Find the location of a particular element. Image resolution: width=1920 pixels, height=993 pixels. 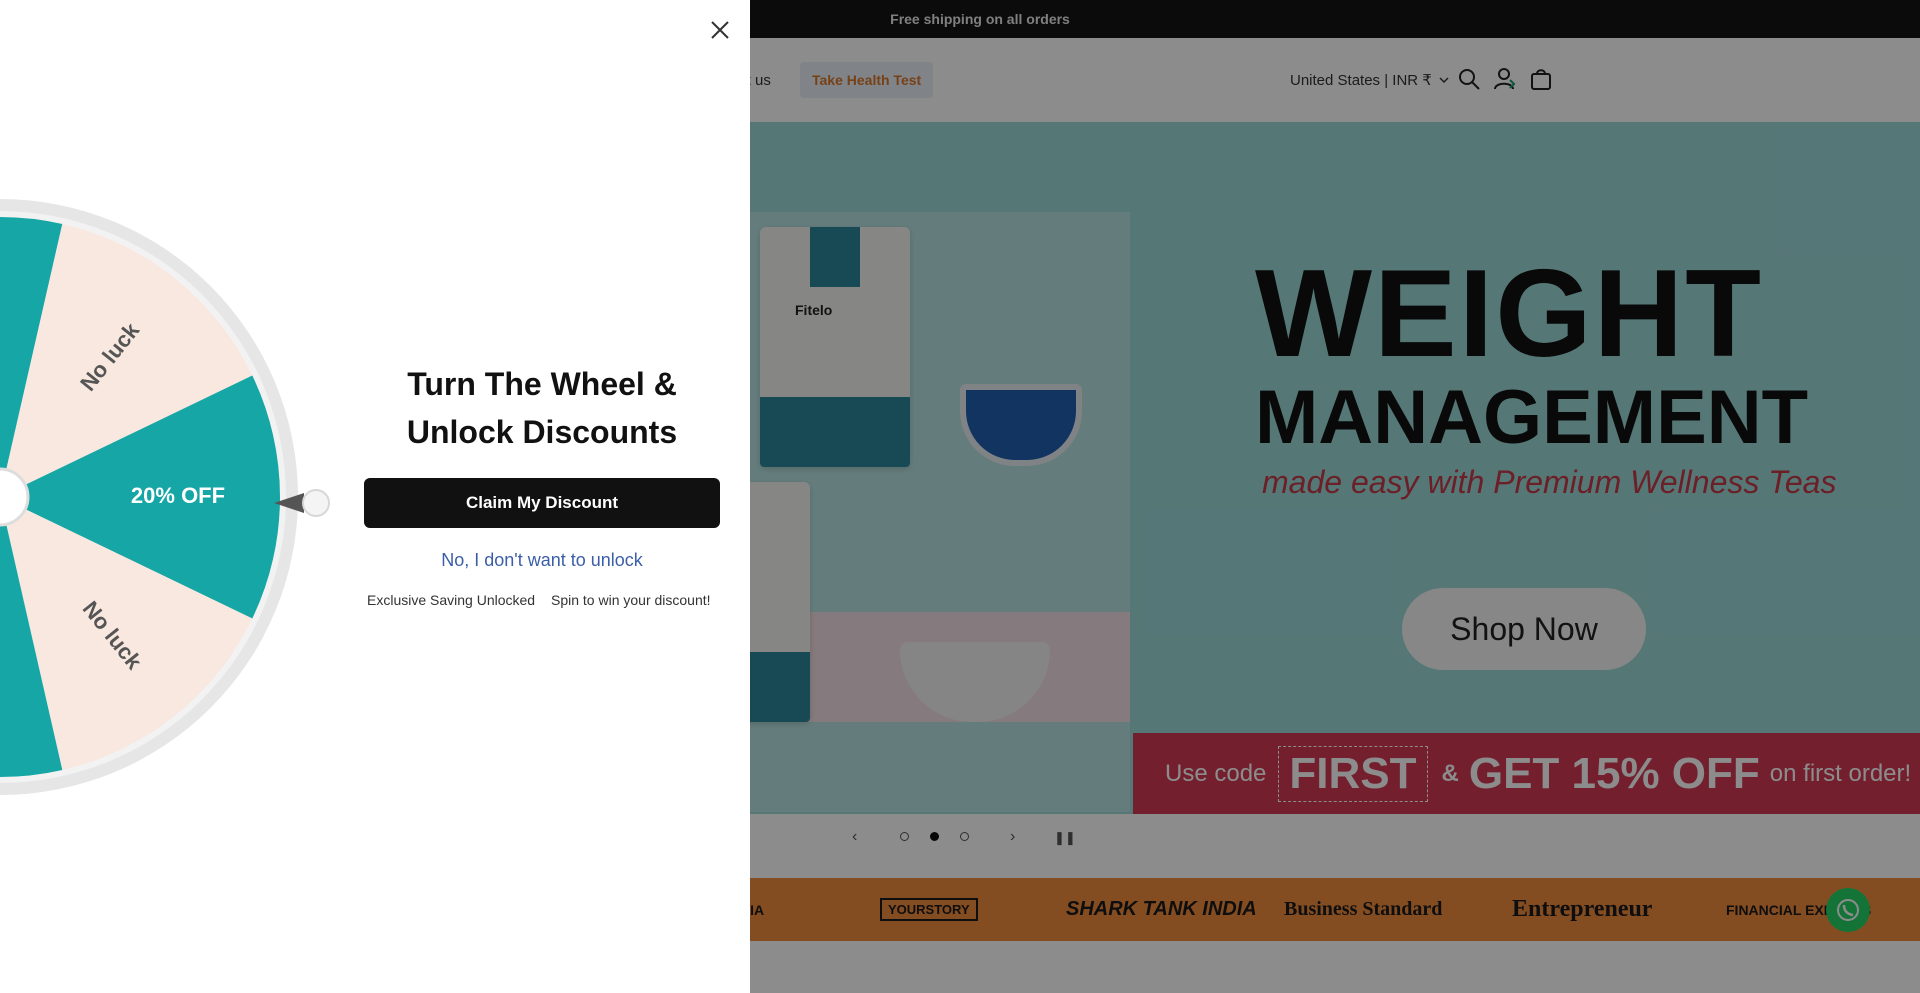

wheel-pointer-icon is located at coordinates (302, 503).